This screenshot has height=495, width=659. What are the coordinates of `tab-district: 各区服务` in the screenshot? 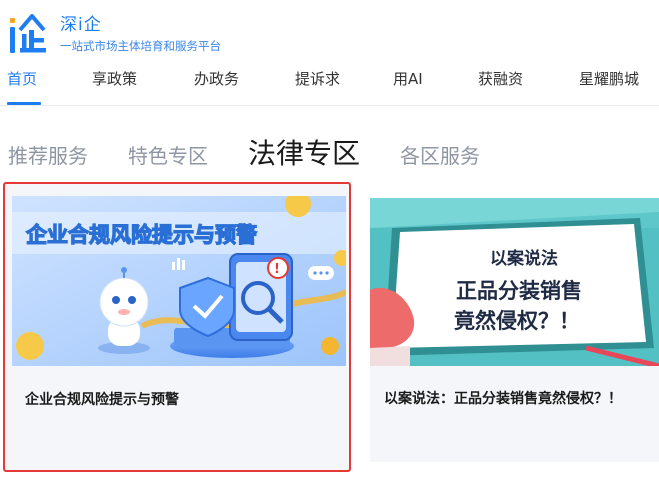 It's located at (440, 154).